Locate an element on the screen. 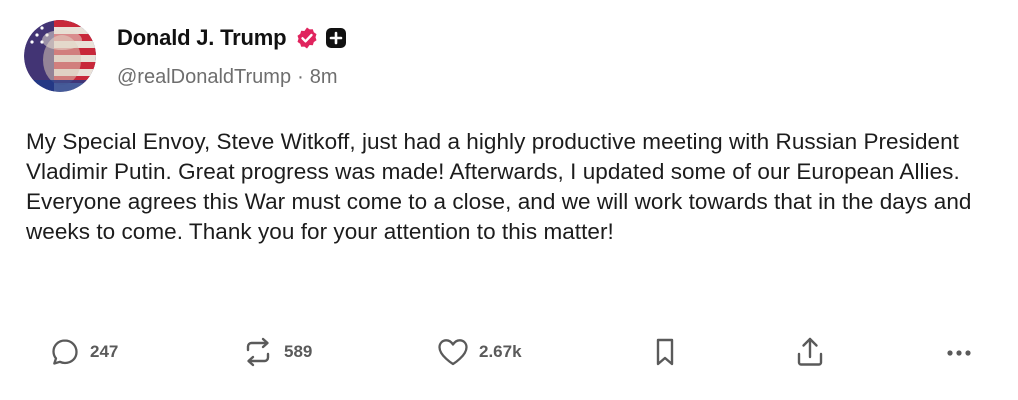 The image size is (1018, 400). avatar is located at coordinates (60, 56).